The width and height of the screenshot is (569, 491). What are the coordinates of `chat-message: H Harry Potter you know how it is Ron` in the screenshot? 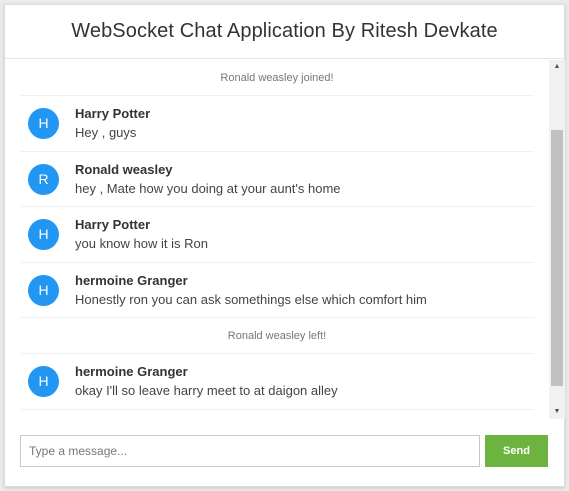 It's located at (277, 235).